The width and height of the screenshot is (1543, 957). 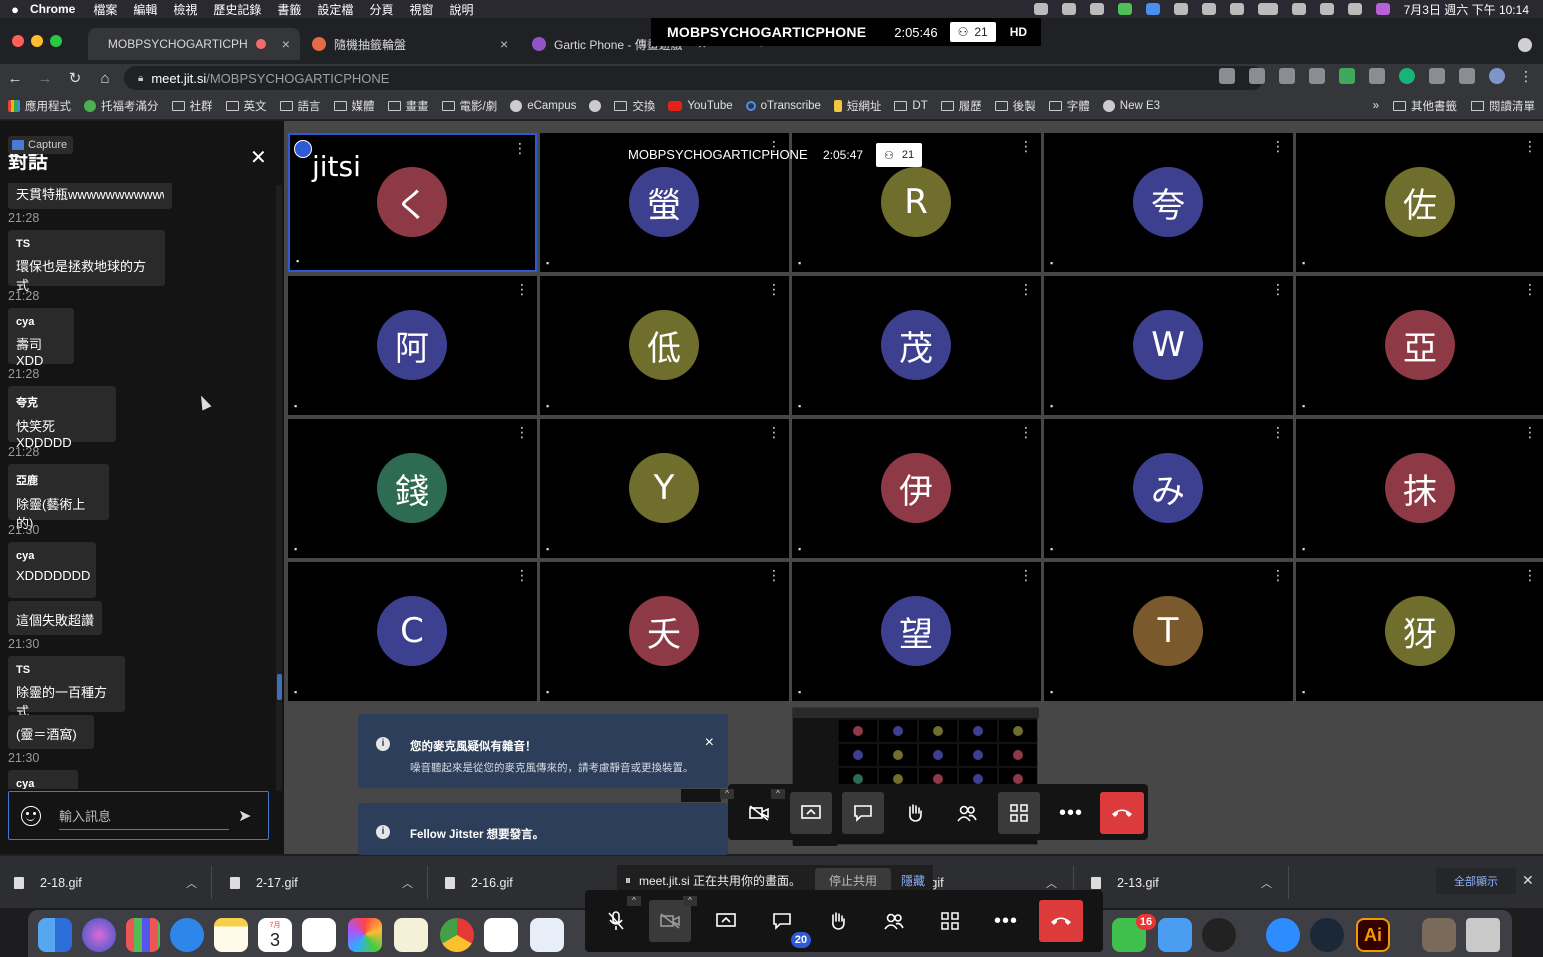 What do you see at coordinates (1317, 76) in the screenshot?
I see `pocket-icon` at bounding box center [1317, 76].